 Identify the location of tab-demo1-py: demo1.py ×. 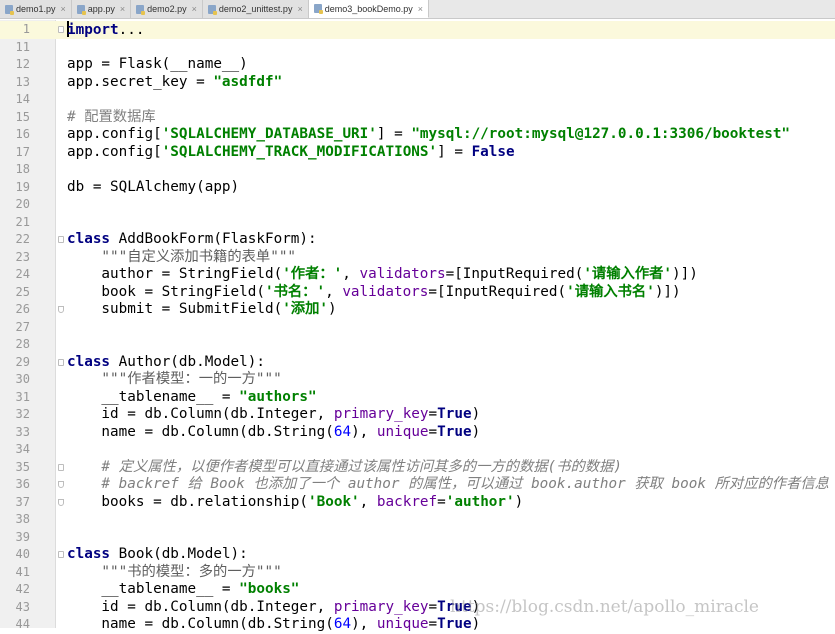
(36, 9).